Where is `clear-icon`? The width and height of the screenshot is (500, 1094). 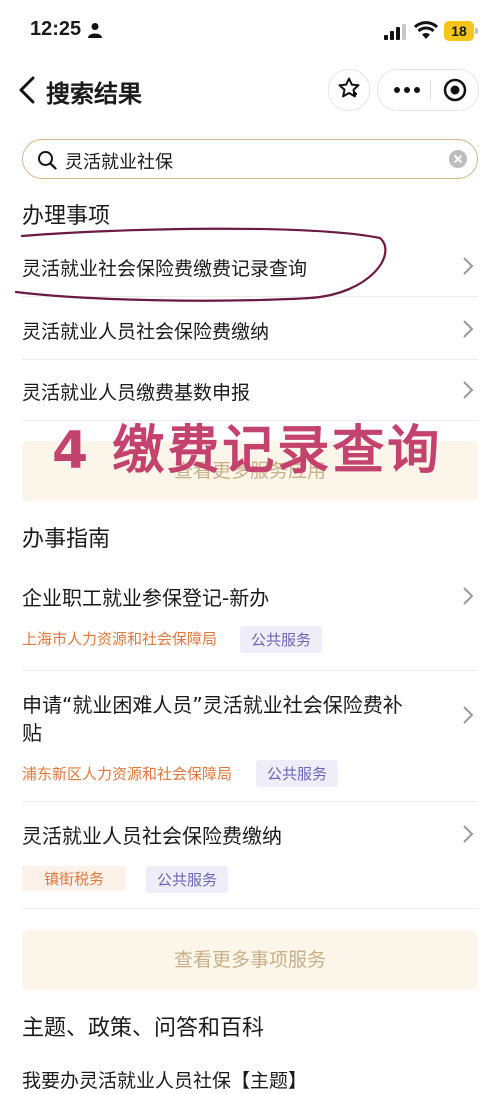 clear-icon is located at coordinates (458, 159).